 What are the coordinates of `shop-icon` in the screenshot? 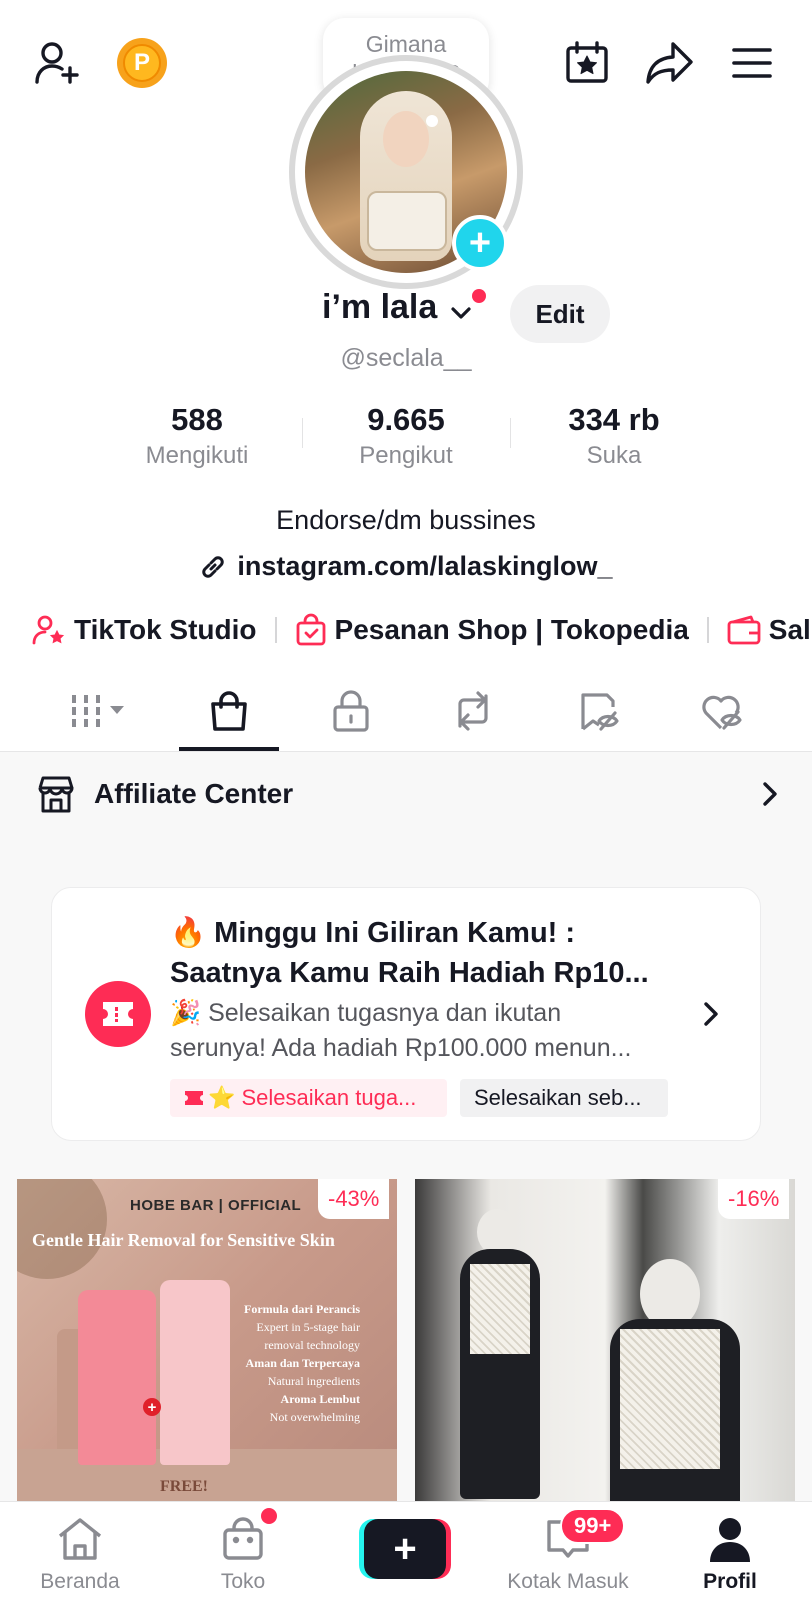 It's located at (243, 1538).